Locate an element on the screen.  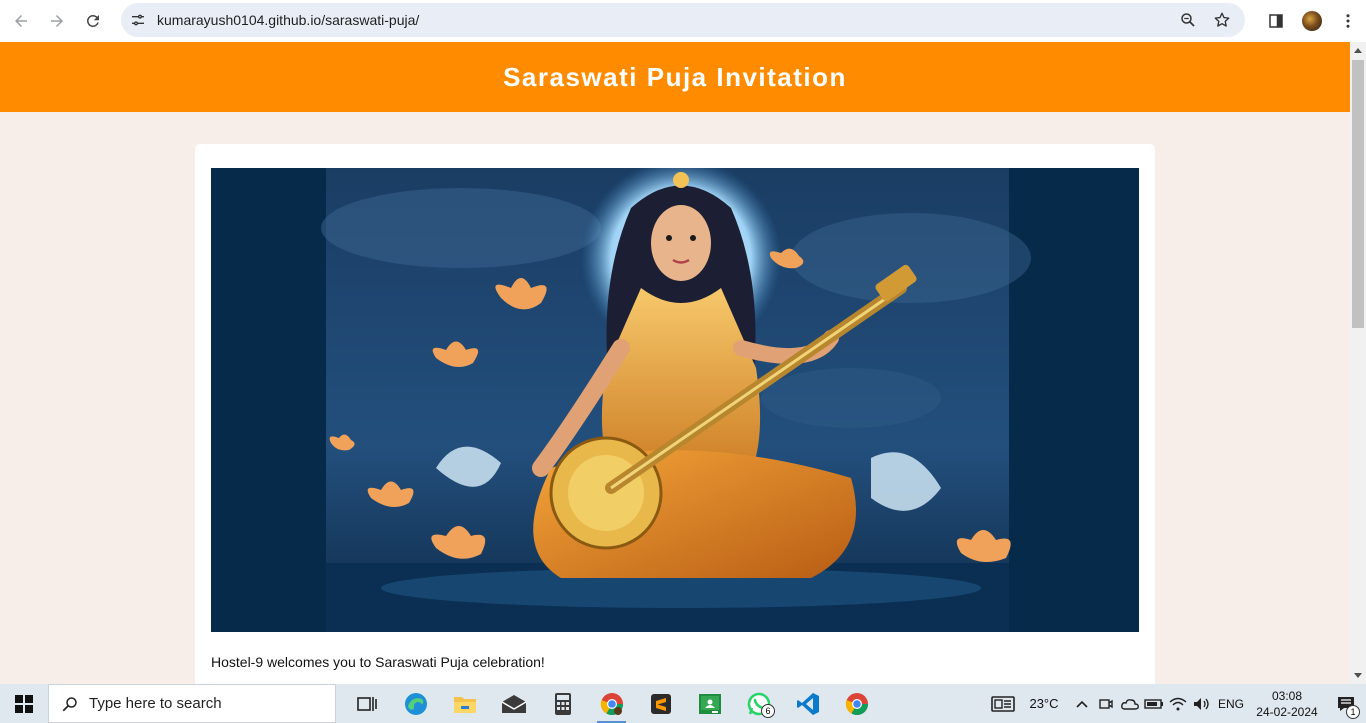
forward-button is located at coordinates (57, 21).